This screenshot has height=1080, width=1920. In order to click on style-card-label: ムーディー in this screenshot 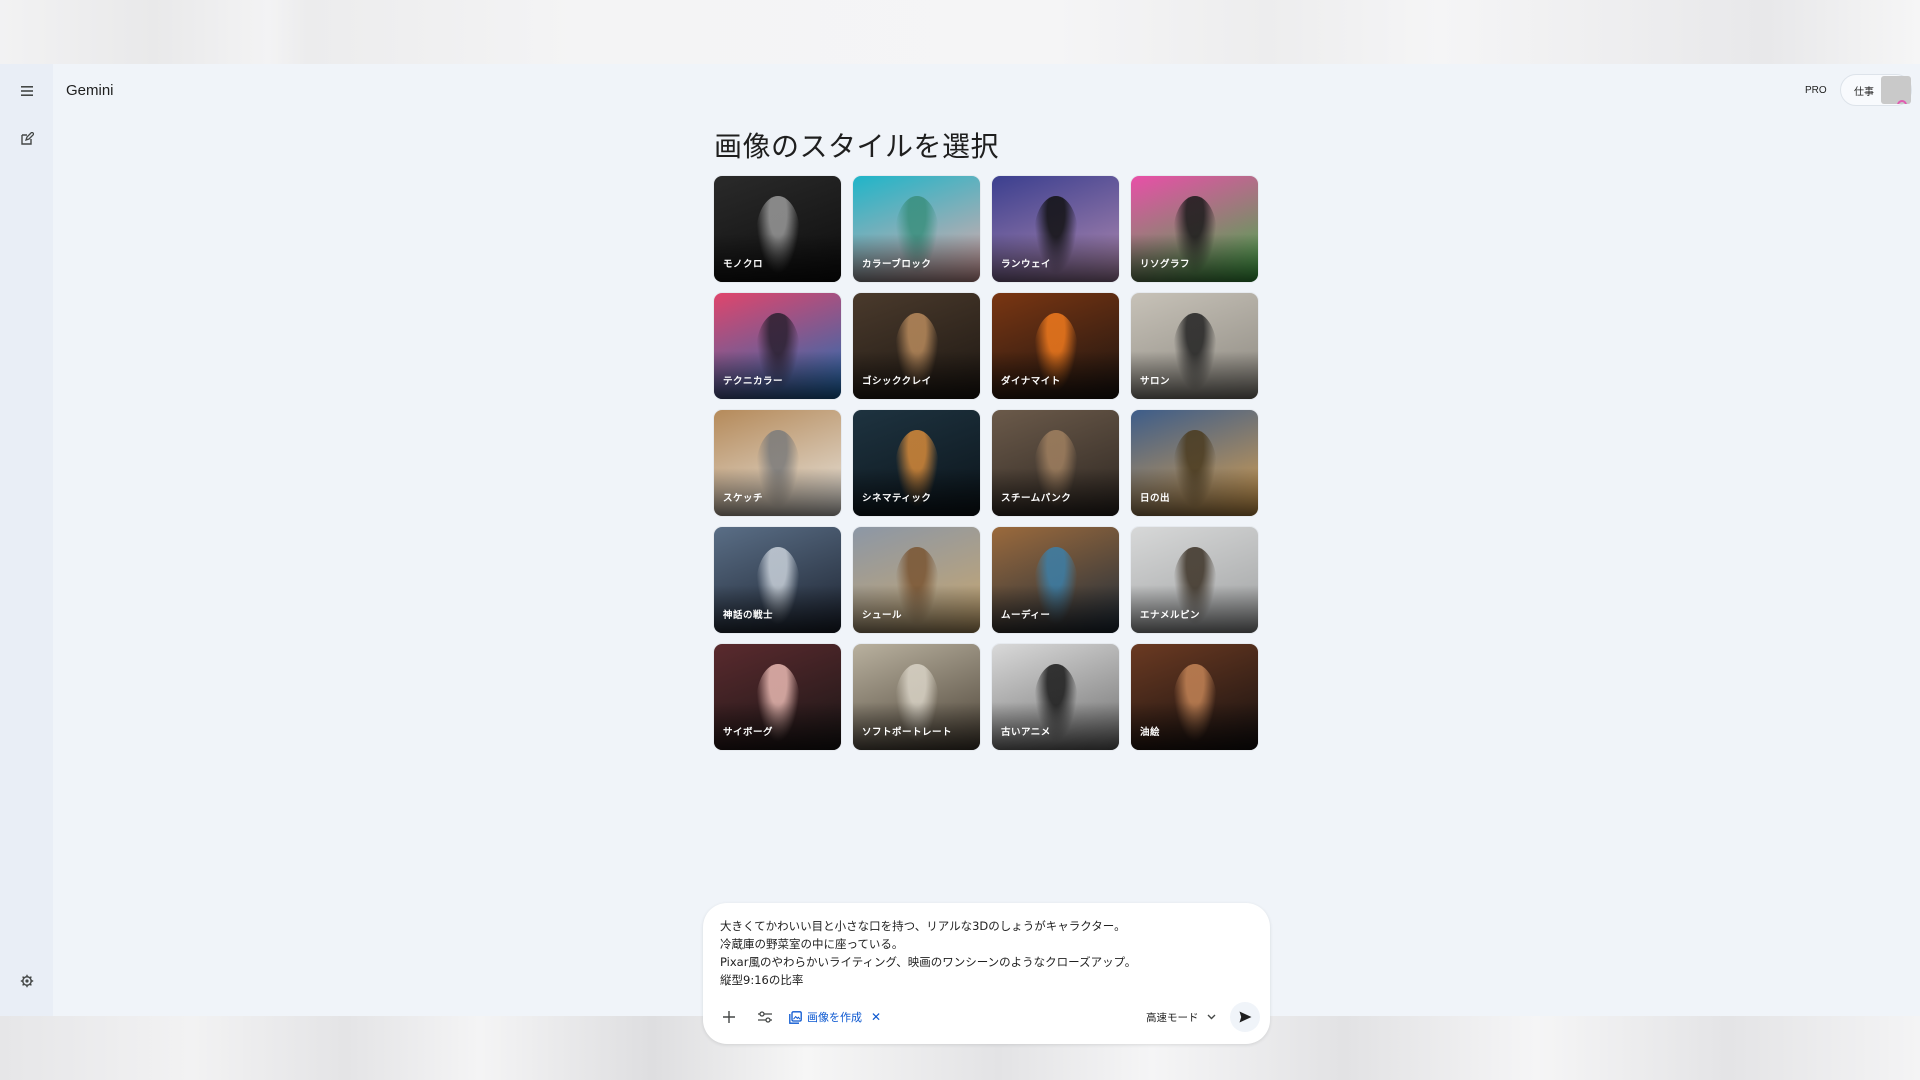, I will do `click(1026, 615)`.